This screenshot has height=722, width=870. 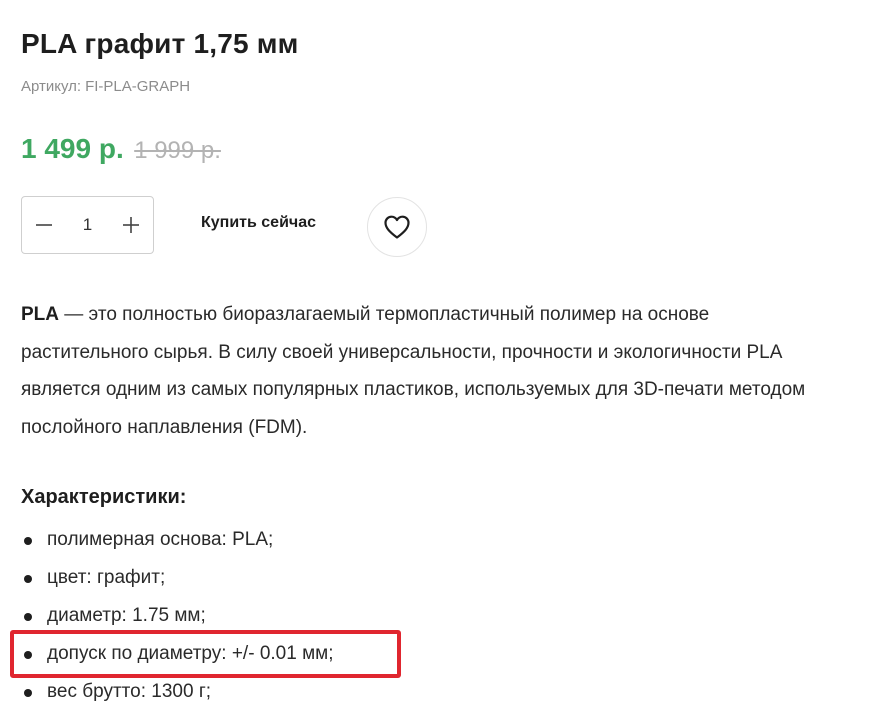 I want to click on highlight-box, so click(x=205, y=654).